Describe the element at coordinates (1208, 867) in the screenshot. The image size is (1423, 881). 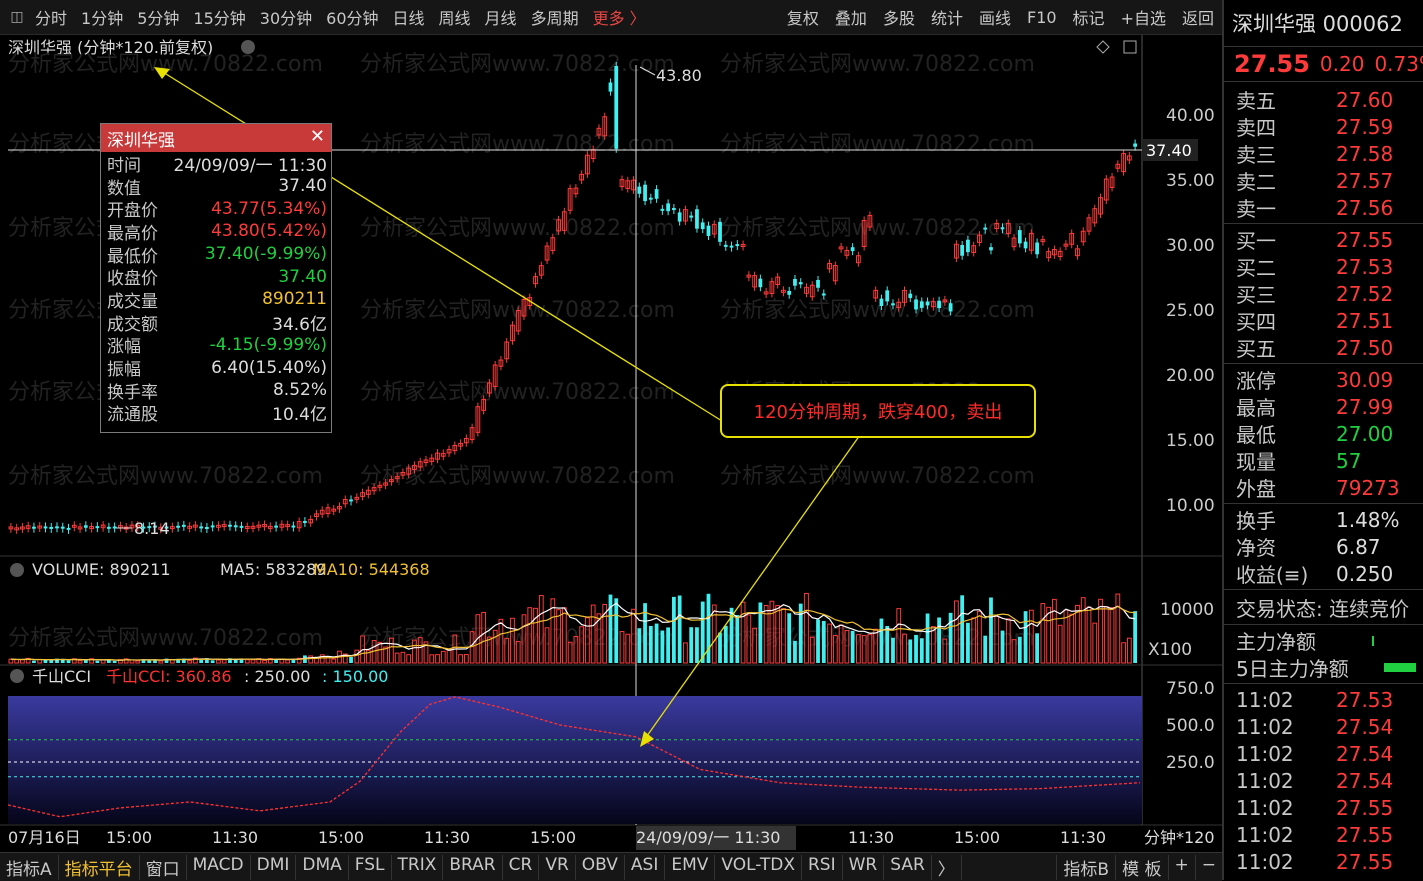
I see `indicator-control: −` at that location.